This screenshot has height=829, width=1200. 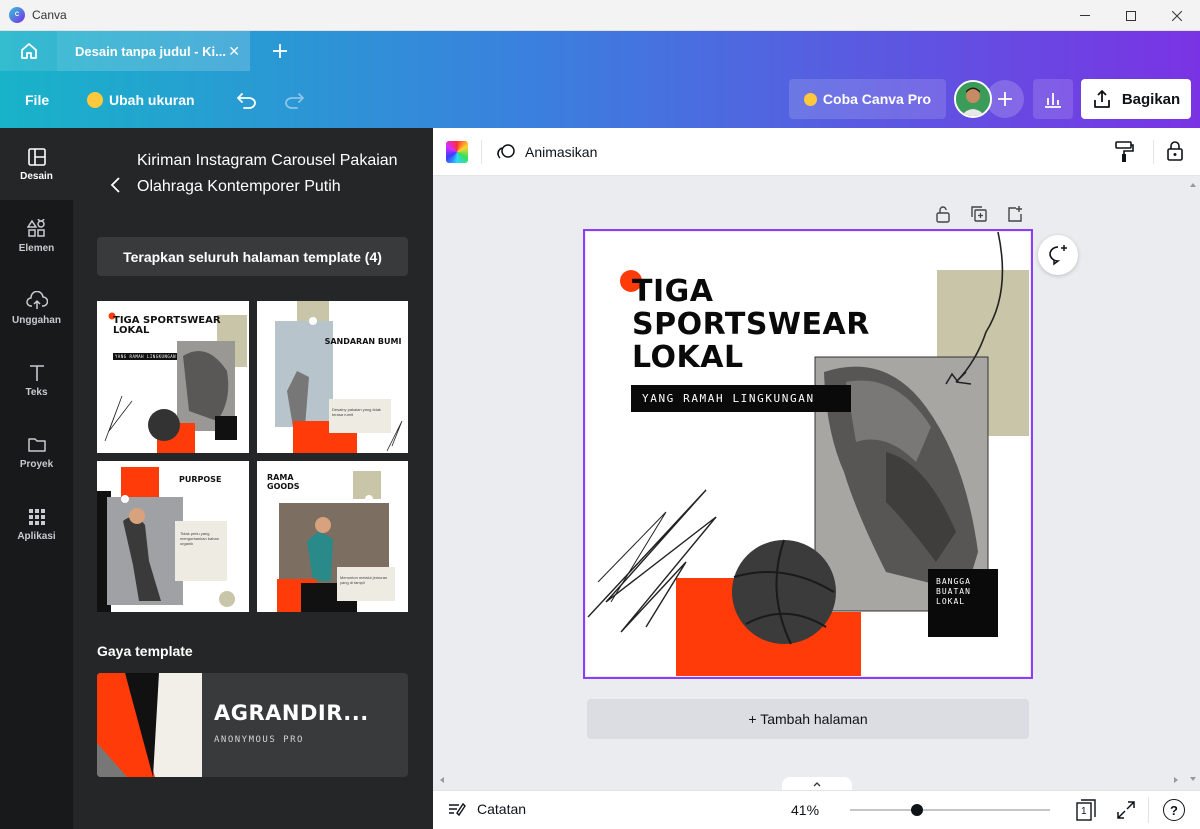 What do you see at coordinates (546, 152) in the screenshot?
I see `animate-button: Animasikan` at bounding box center [546, 152].